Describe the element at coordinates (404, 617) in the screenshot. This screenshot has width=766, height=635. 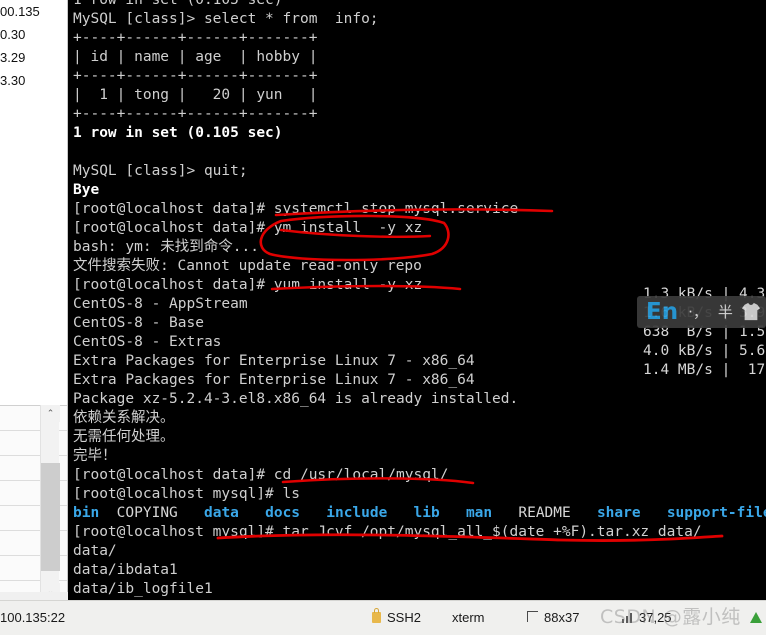
I see `status-protocol-label: SSH2` at that location.